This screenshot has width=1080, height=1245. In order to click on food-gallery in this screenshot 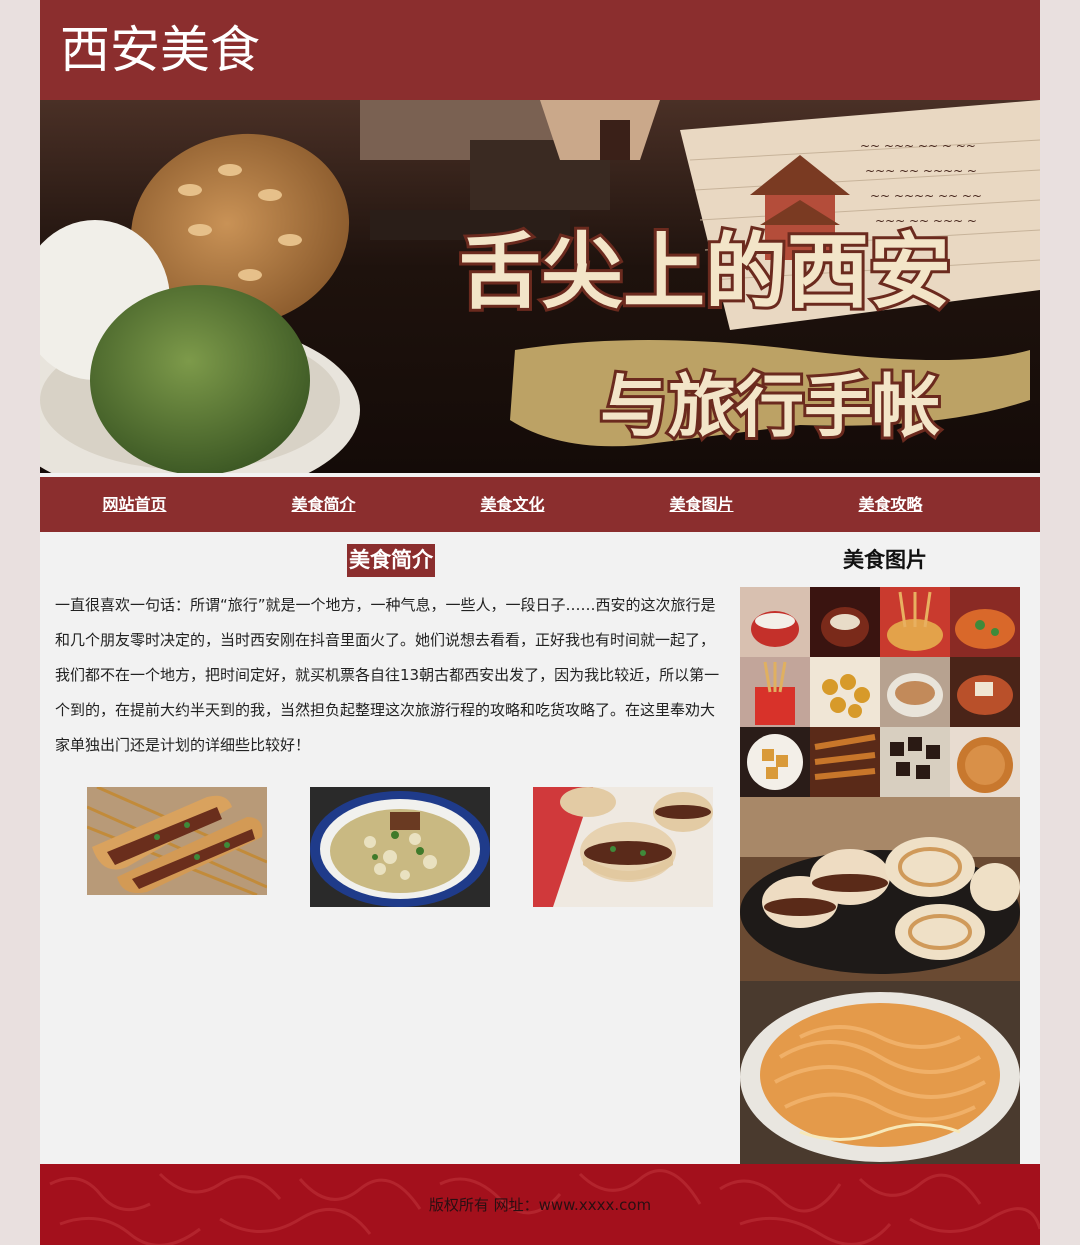, I will do `click(880, 875)`.